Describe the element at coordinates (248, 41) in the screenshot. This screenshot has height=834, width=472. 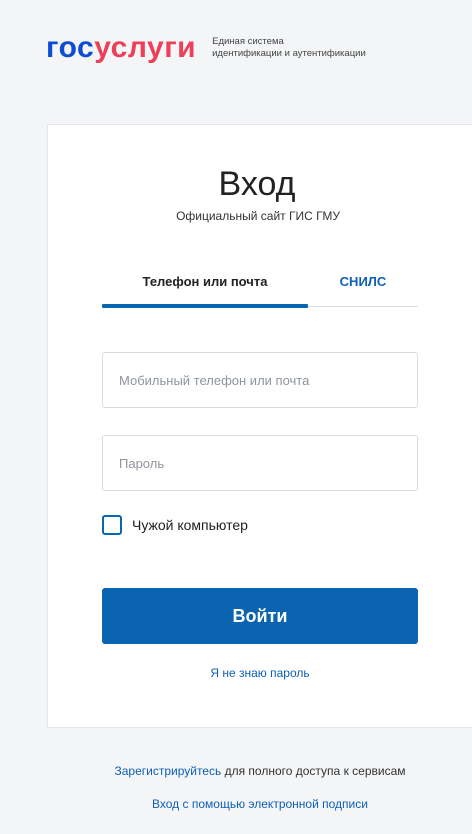
I see `tagline-line-1: Единая система` at that location.